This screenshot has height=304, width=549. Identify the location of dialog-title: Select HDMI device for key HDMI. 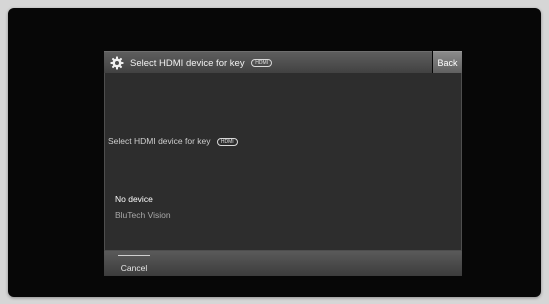
(201, 63).